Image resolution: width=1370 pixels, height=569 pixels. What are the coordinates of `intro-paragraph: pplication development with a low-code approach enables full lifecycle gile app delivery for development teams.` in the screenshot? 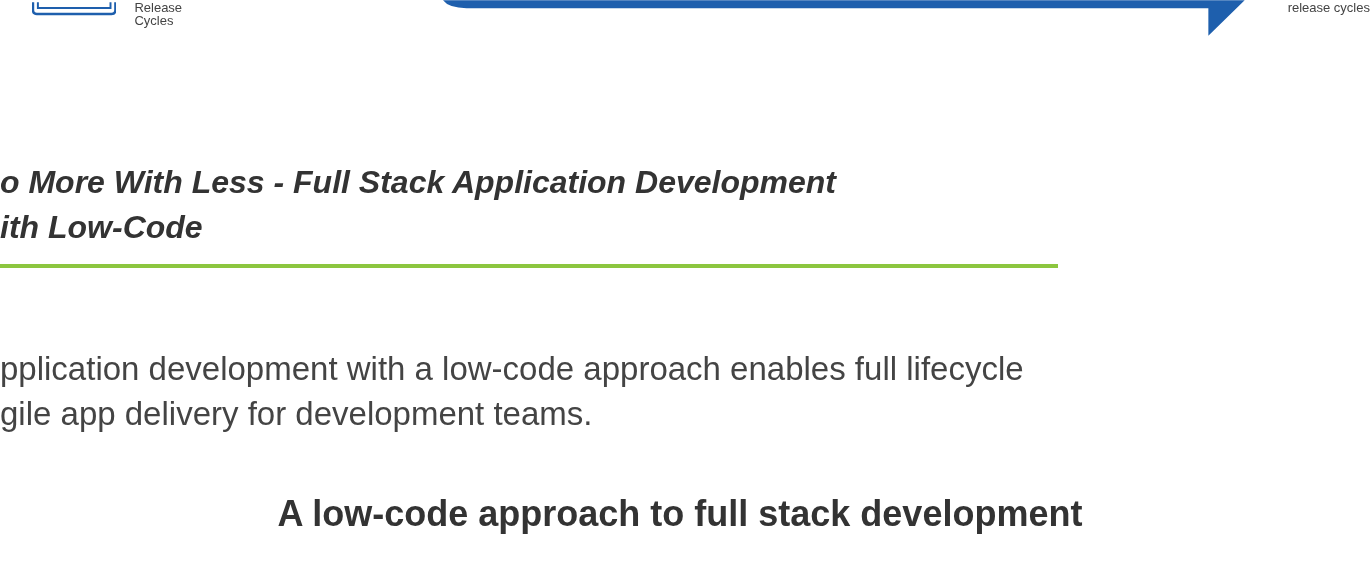 It's located at (512, 391).